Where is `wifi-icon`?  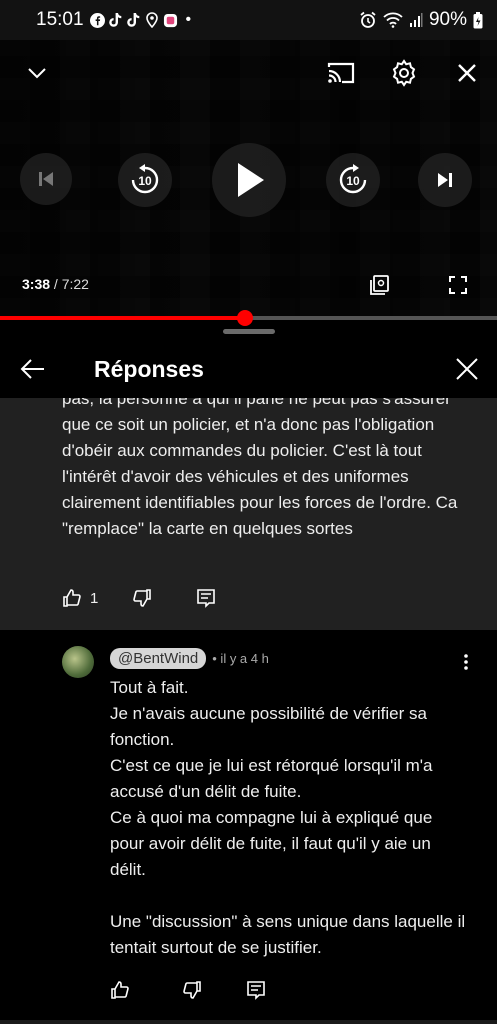 wifi-icon is located at coordinates (393, 20).